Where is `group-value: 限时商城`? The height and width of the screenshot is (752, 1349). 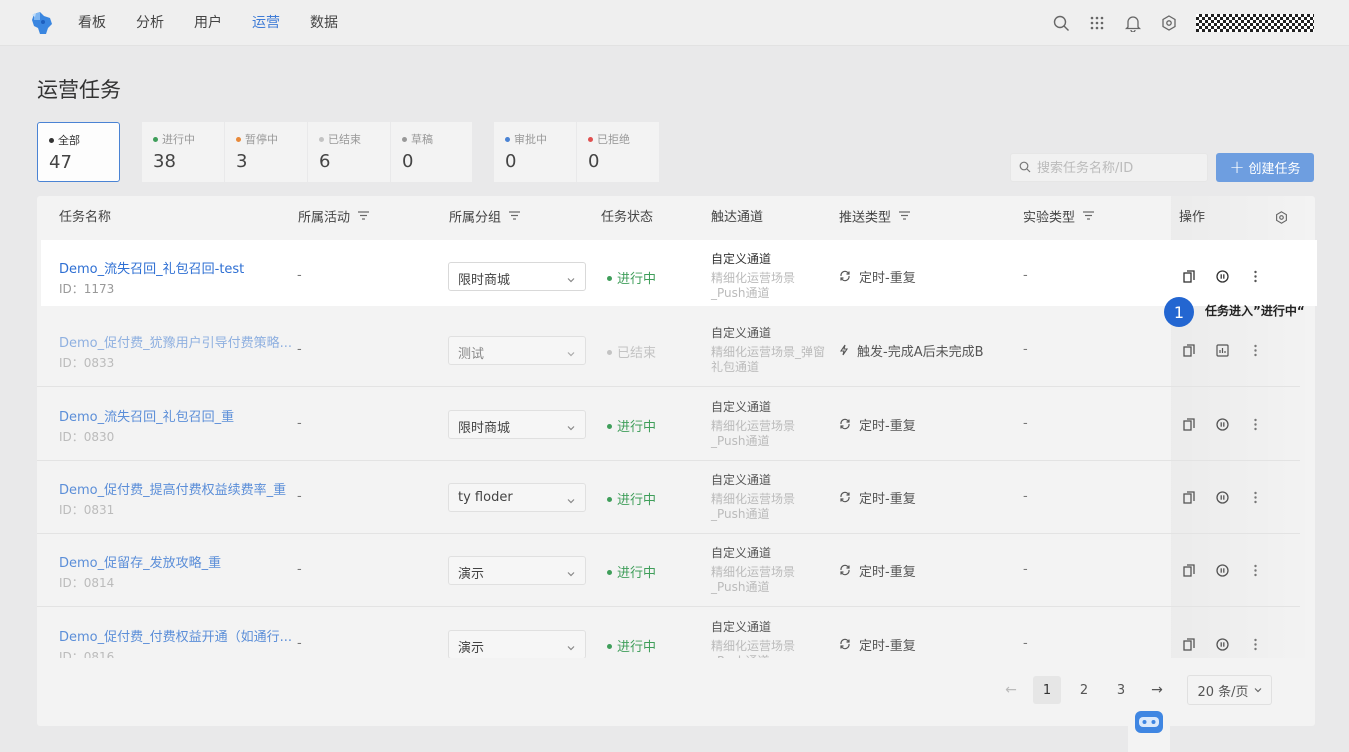
group-value: 限时商城 is located at coordinates (484, 280).